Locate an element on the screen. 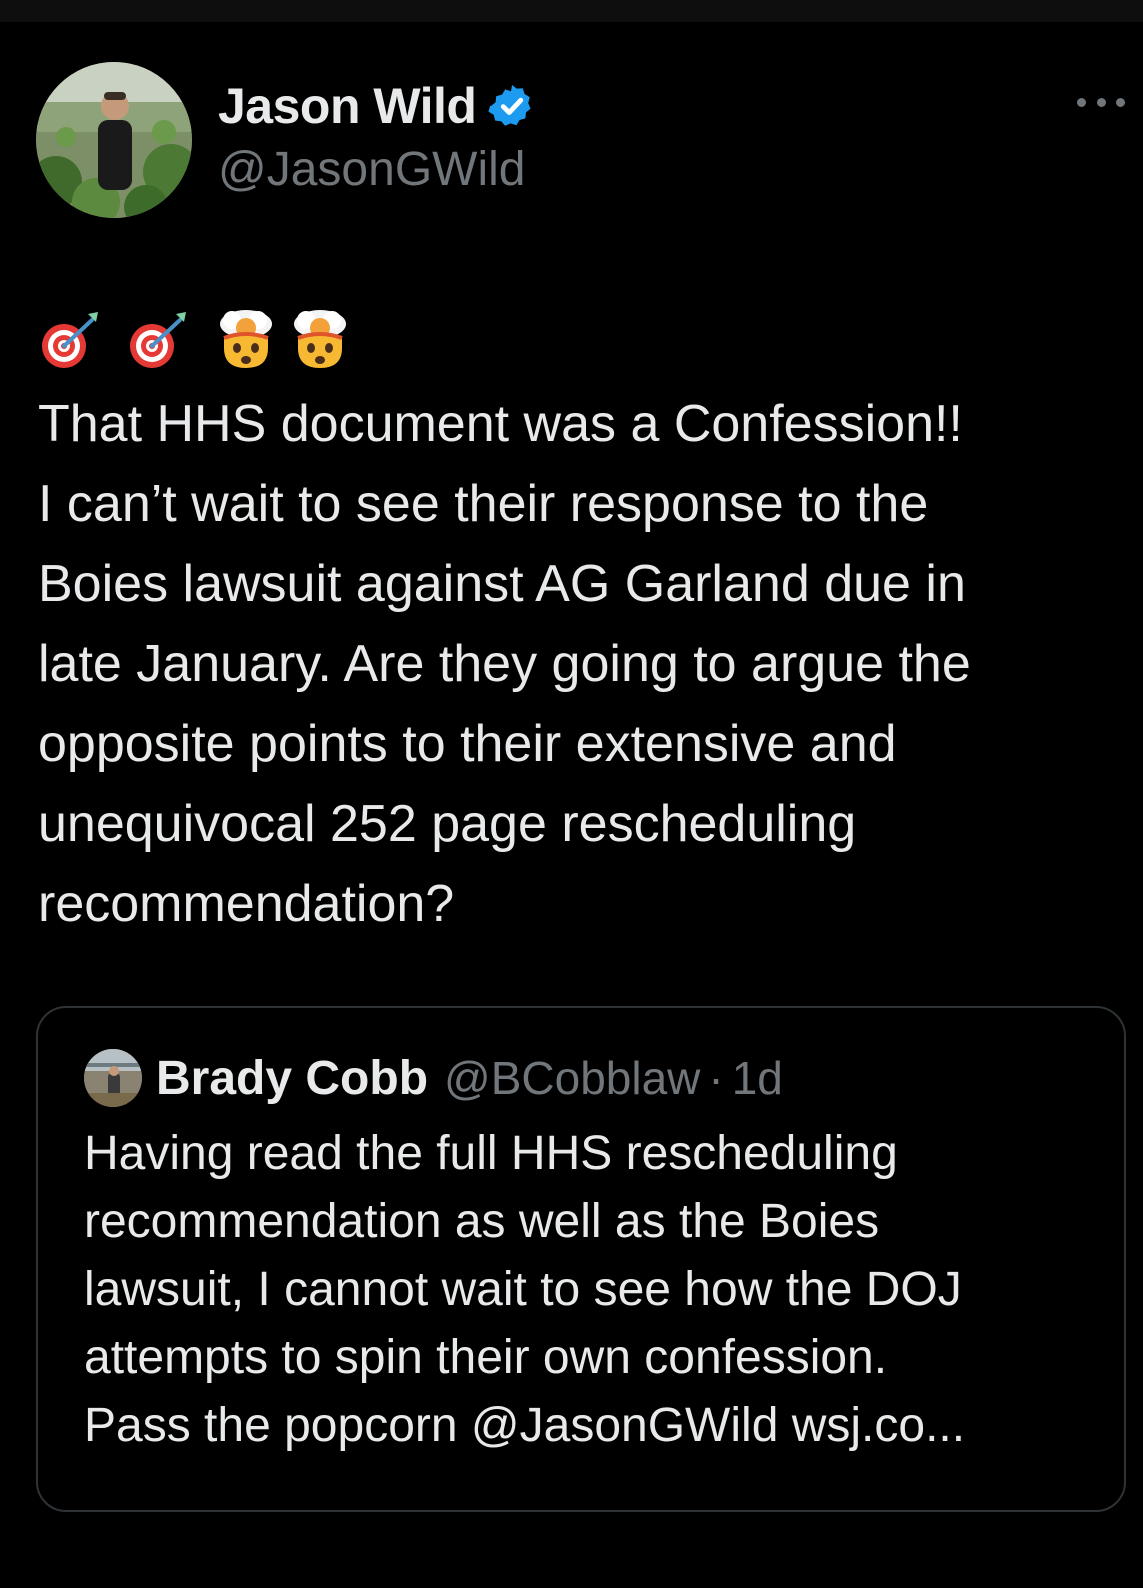 This screenshot has width=1143, height=1588. quoted-author-avatar is located at coordinates (113, 1078).